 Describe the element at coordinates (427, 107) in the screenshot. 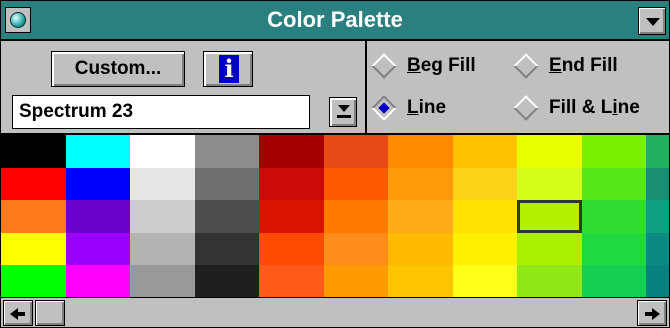

I see `radio-line-label: Line` at that location.